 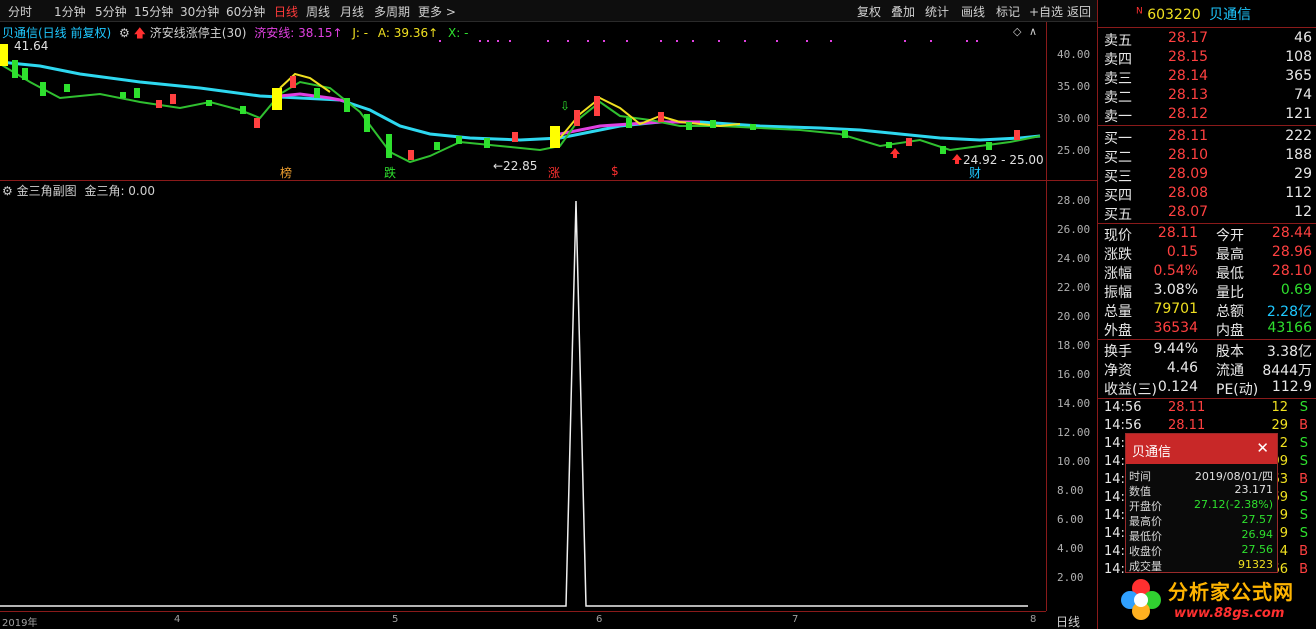 I want to click on main-price-axis: 40.00 35.00 30.00 25.00, so click(x=1071, y=101).